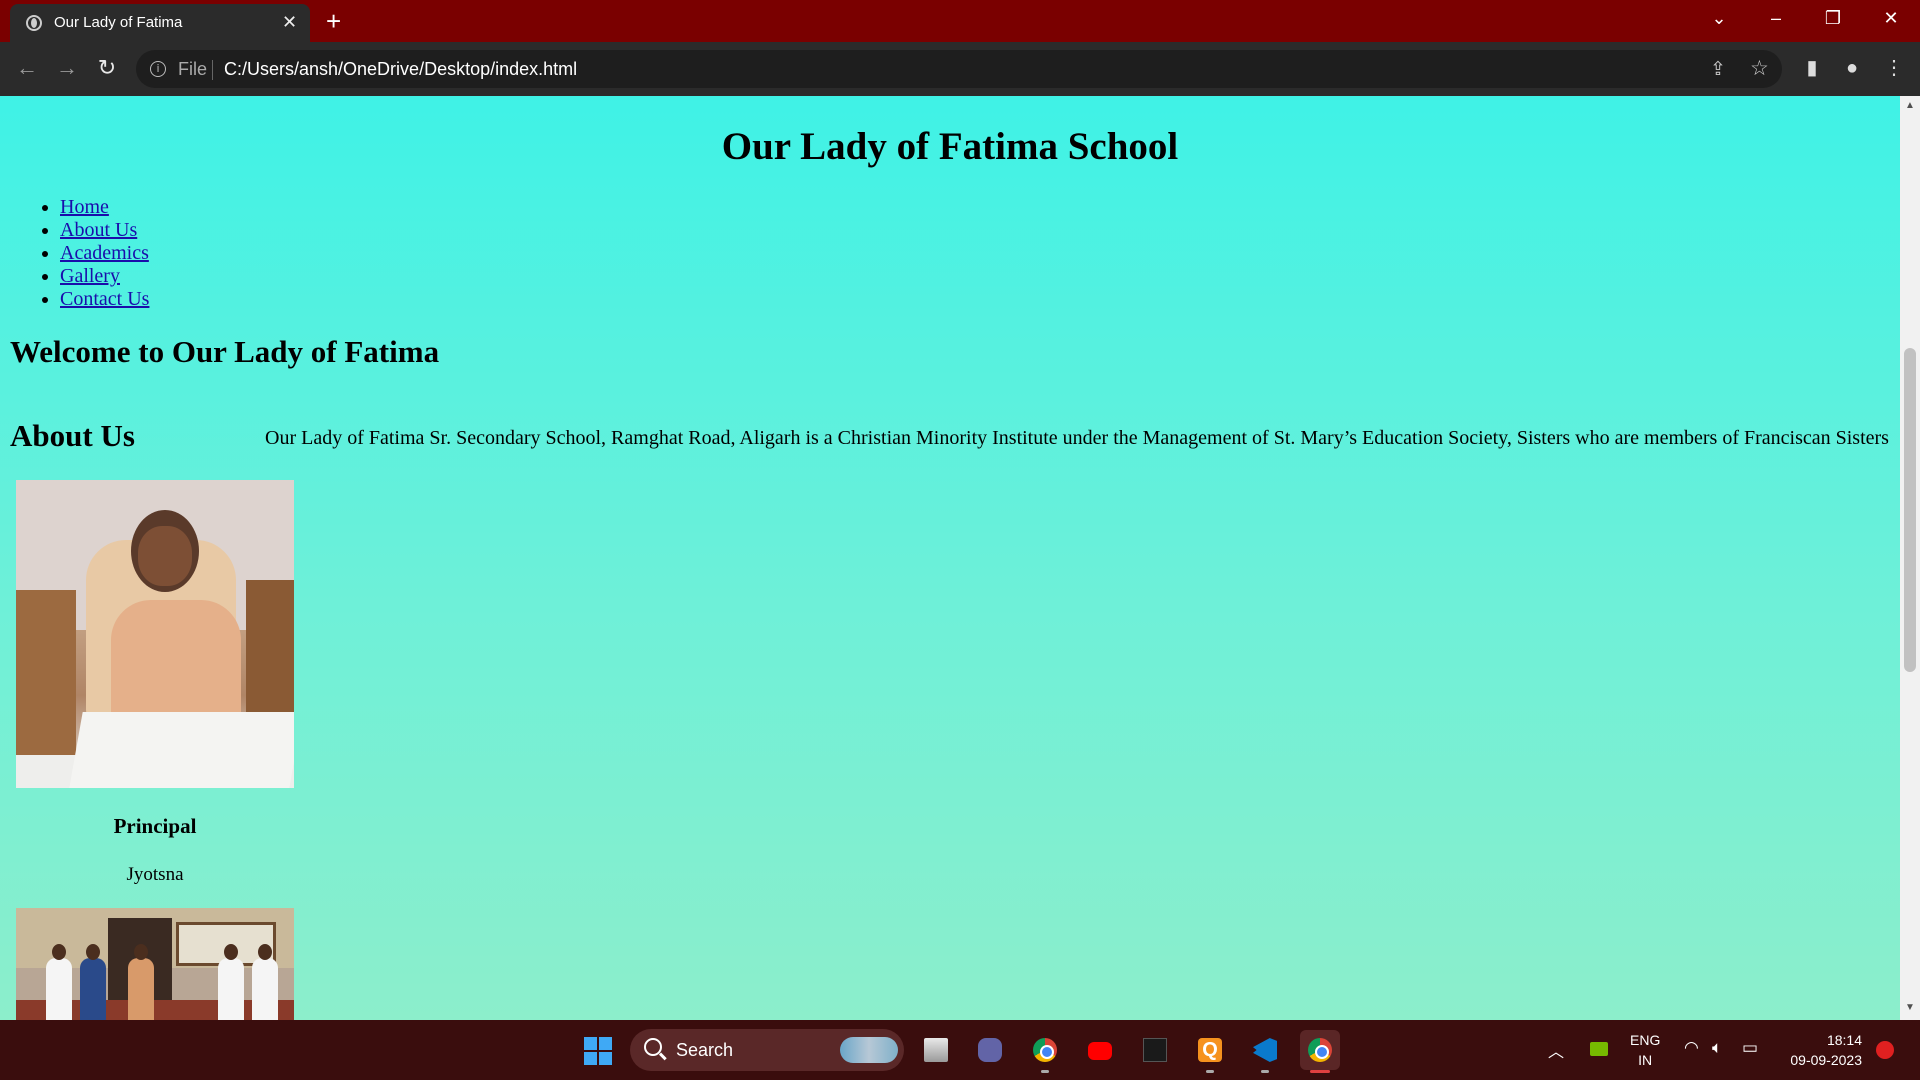 This screenshot has height=1080, width=1920. I want to click on nav-link-home: Home, so click(84, 207).